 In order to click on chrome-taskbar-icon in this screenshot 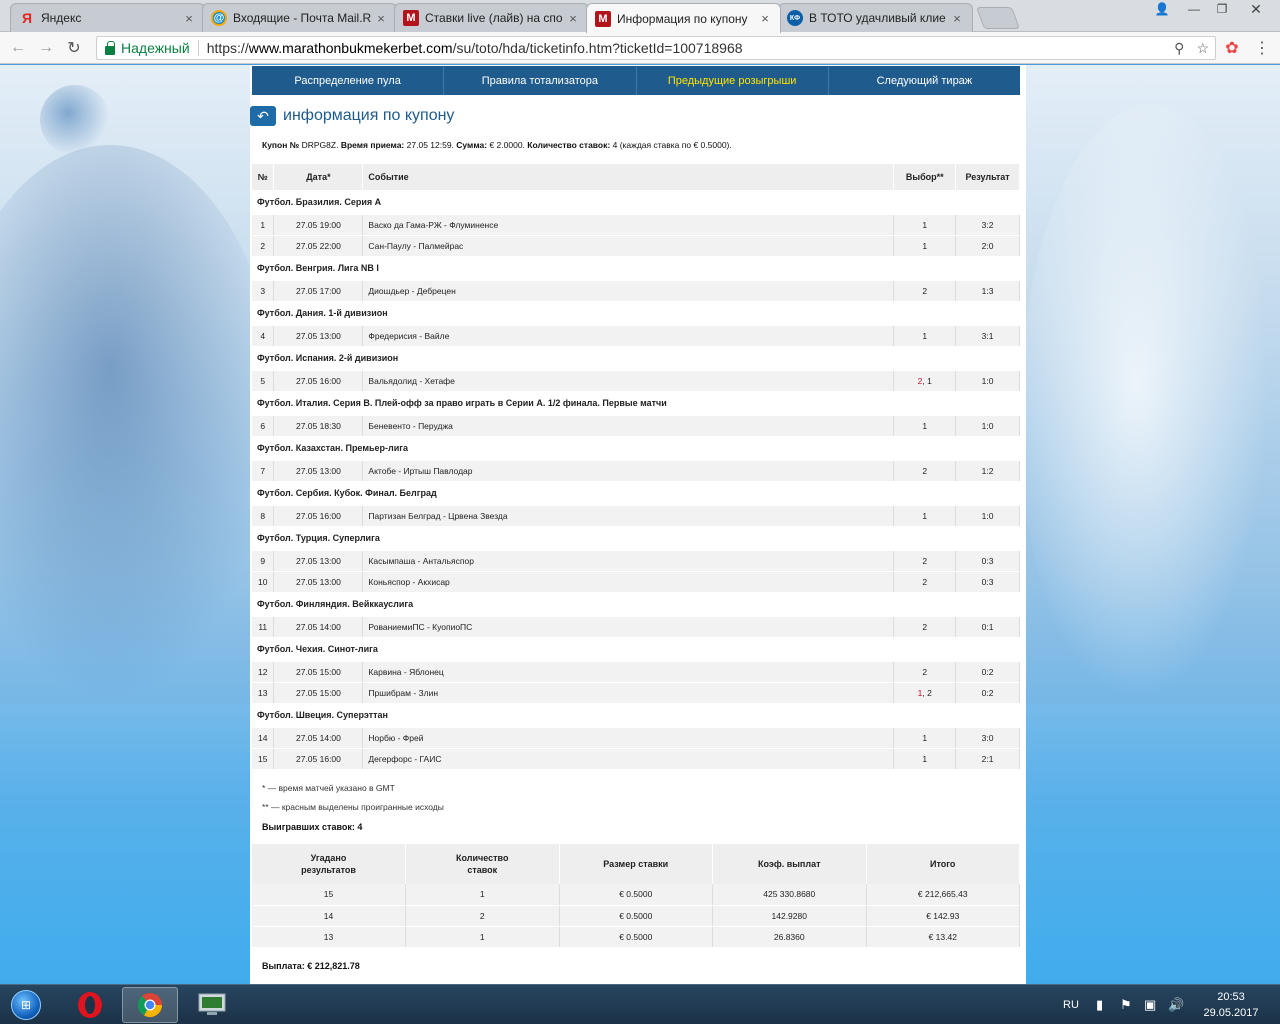, I will do `click(150, 1005)`.